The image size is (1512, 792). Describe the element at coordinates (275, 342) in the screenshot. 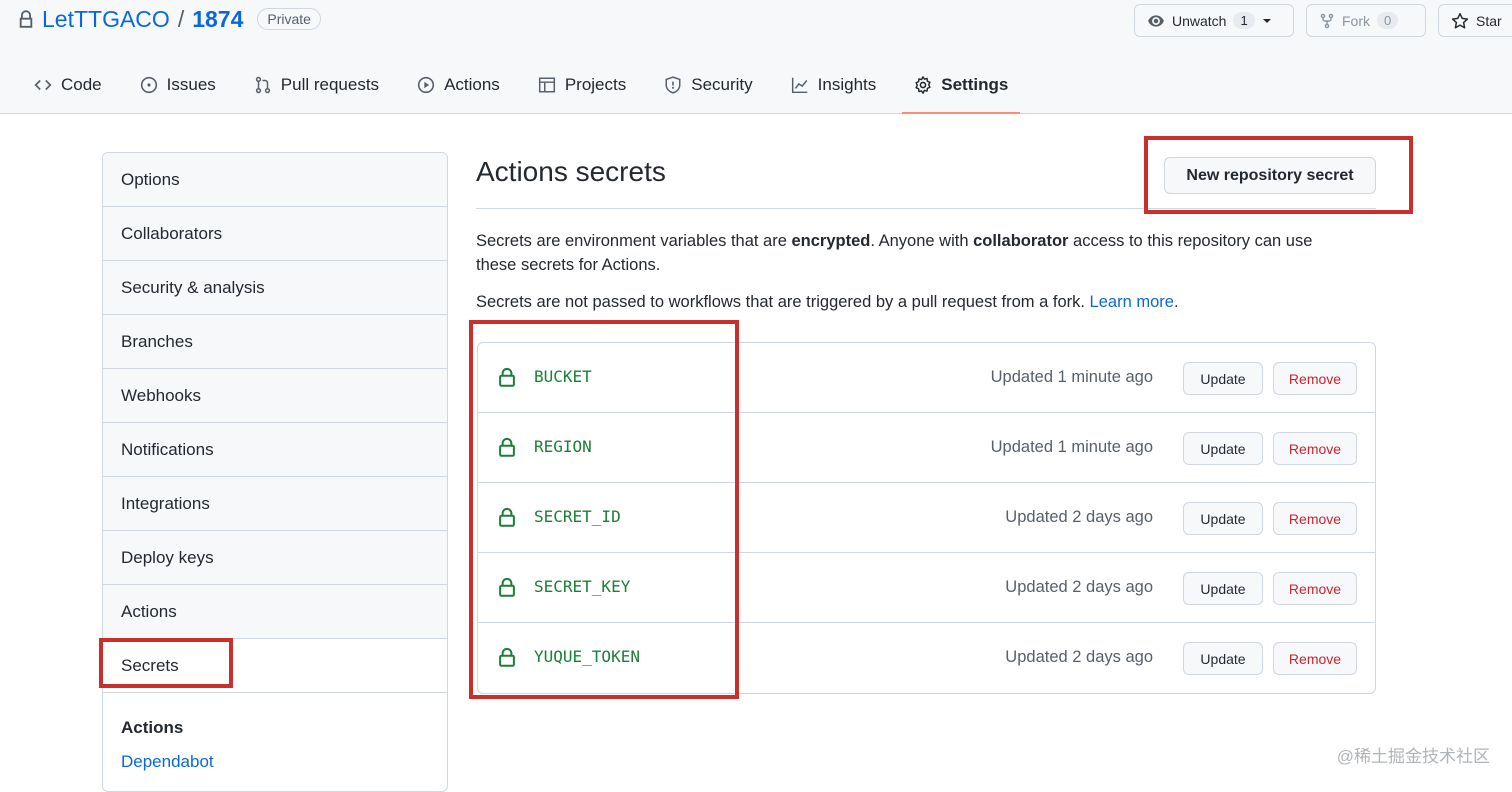

I see `sidebar-item-branches: Branches` at that location.